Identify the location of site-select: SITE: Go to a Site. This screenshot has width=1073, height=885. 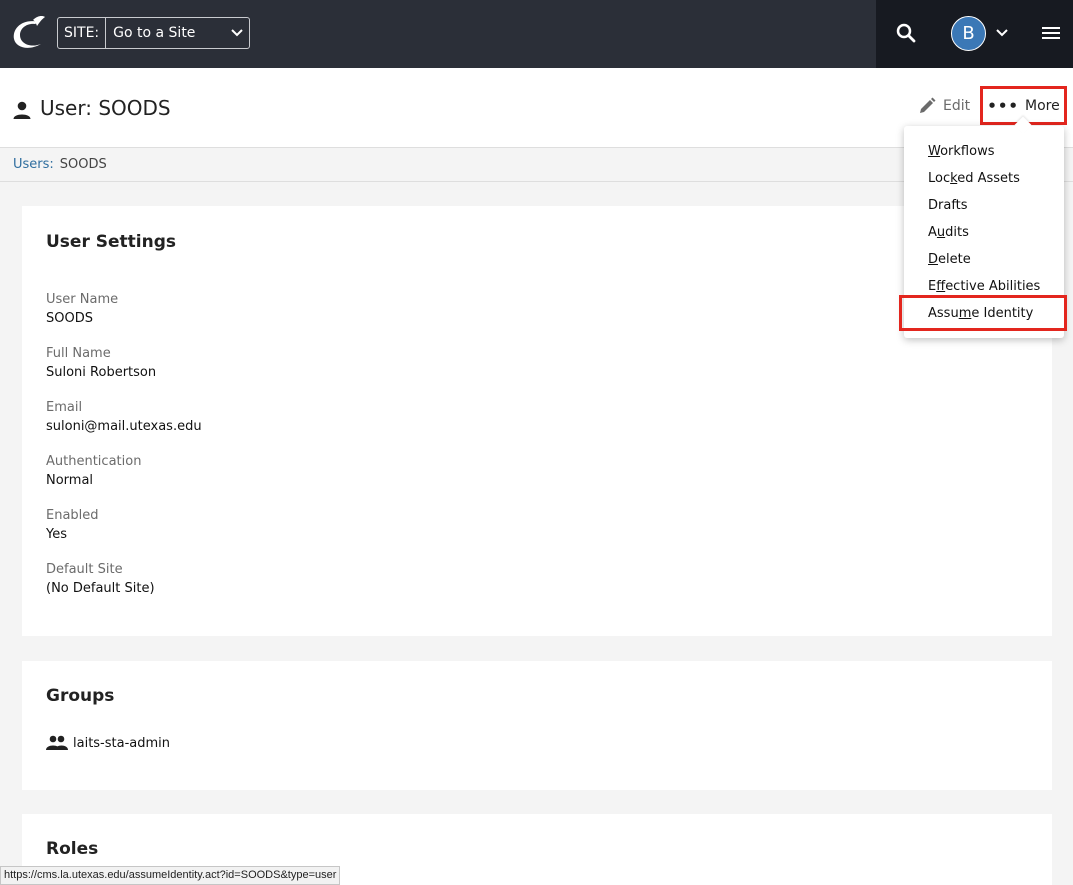
(153, 33).